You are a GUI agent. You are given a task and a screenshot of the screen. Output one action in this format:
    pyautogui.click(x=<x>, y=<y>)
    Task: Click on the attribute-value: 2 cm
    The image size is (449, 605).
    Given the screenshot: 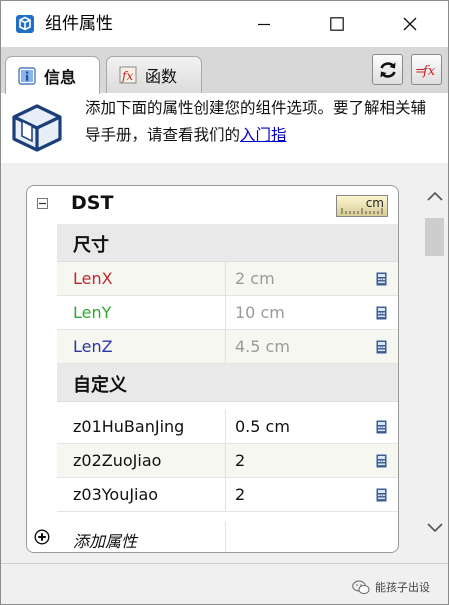 What is the action you would take?
    pyautogui.click(x=255, y=278)
    